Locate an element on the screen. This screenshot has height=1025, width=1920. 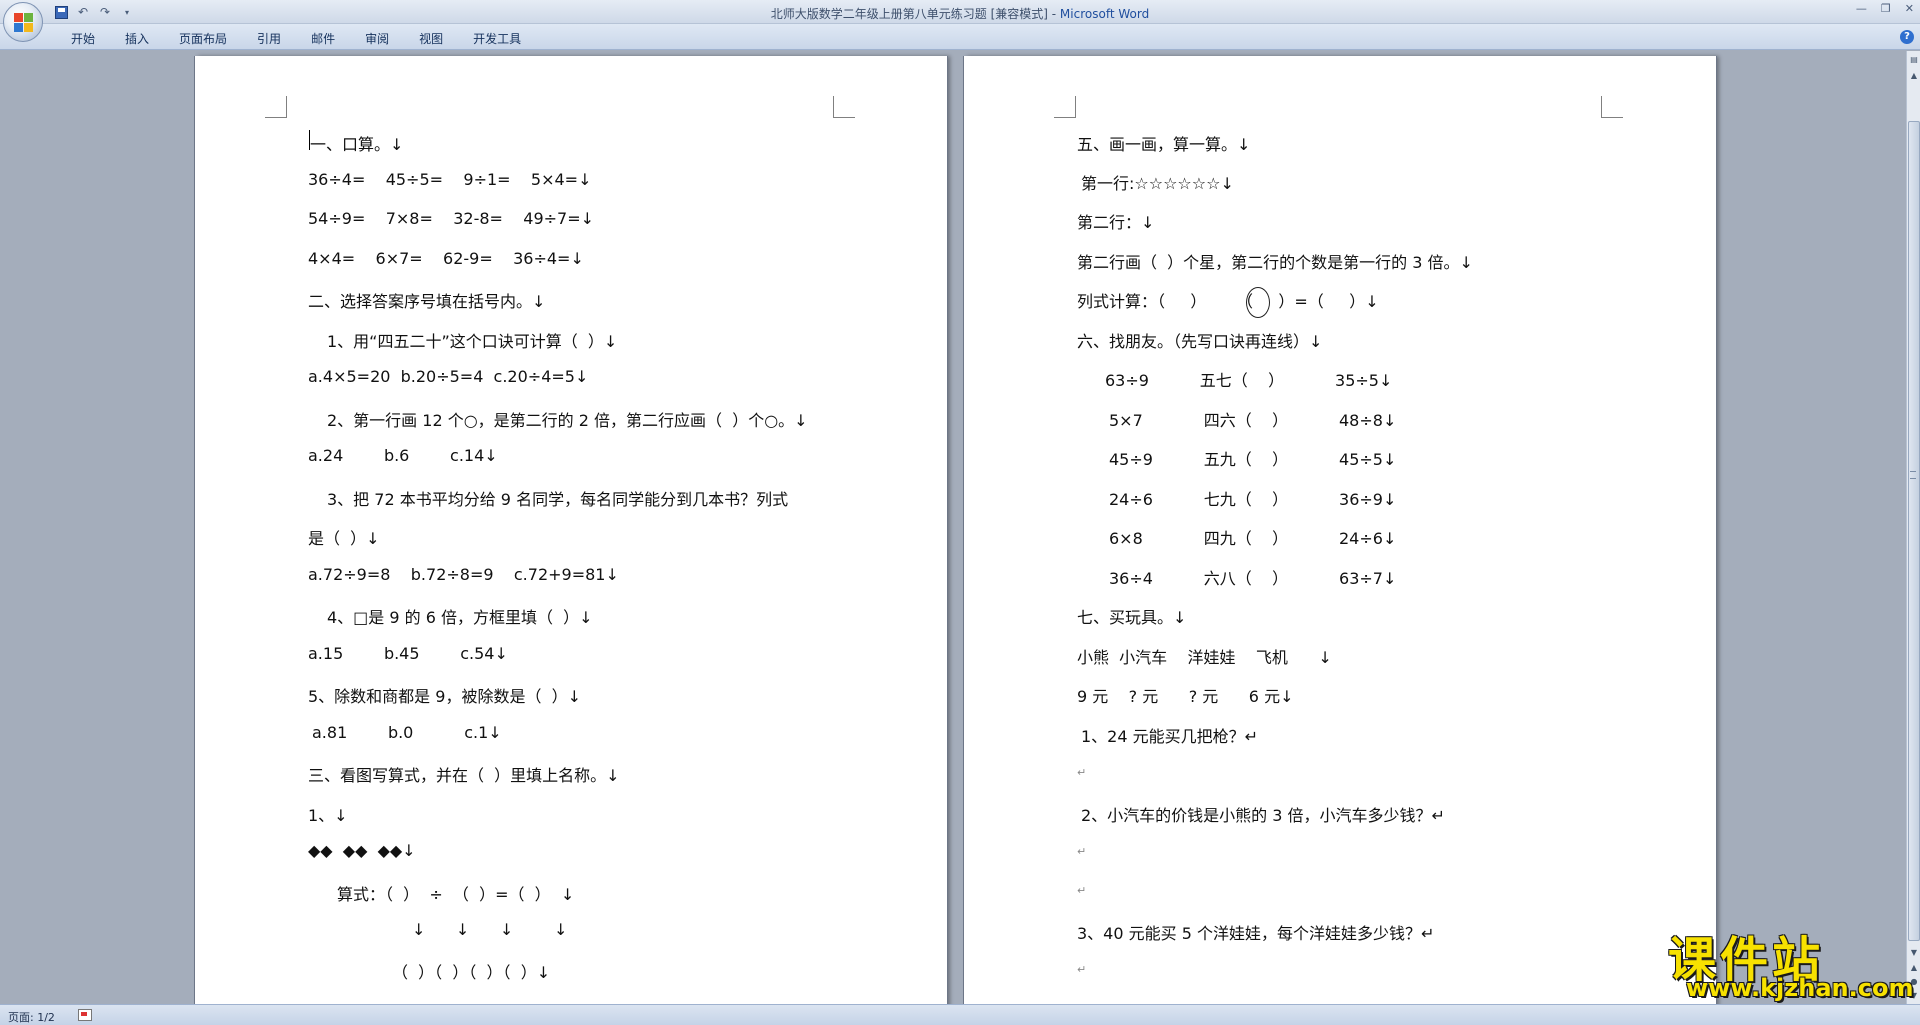
proofing-icon is located at coordinates (85, 1015).